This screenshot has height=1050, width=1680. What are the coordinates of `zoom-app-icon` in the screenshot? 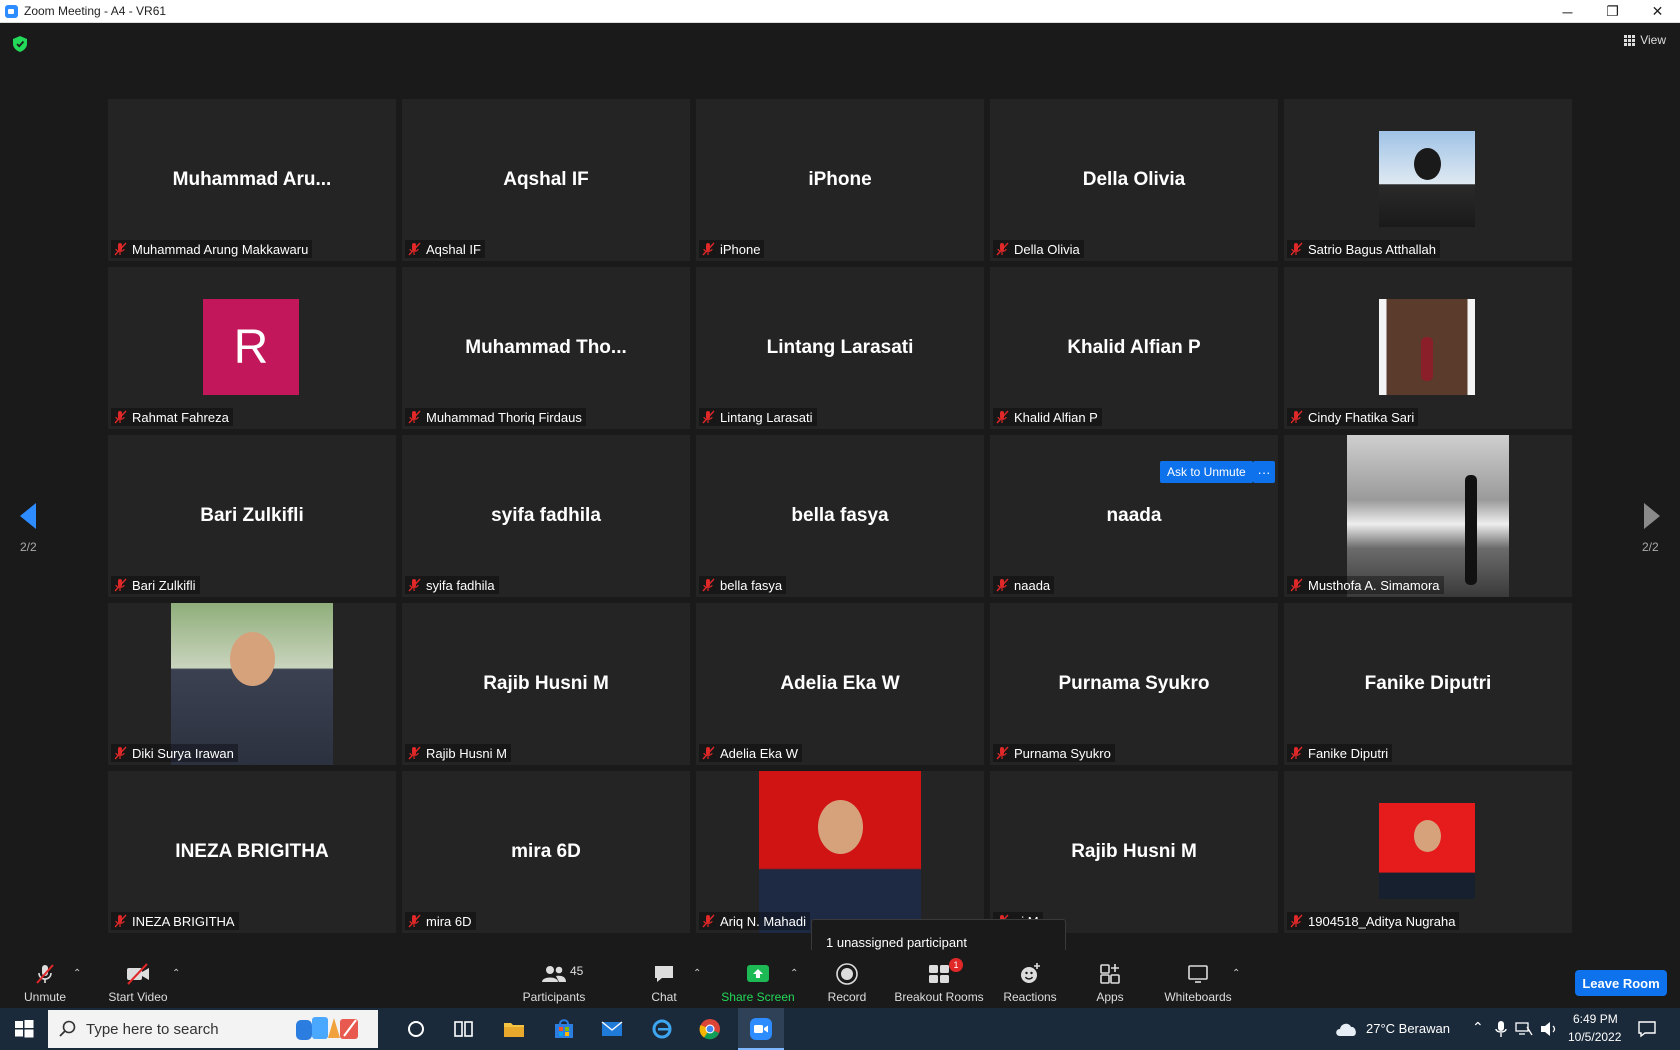 It's located at (761, 1029).